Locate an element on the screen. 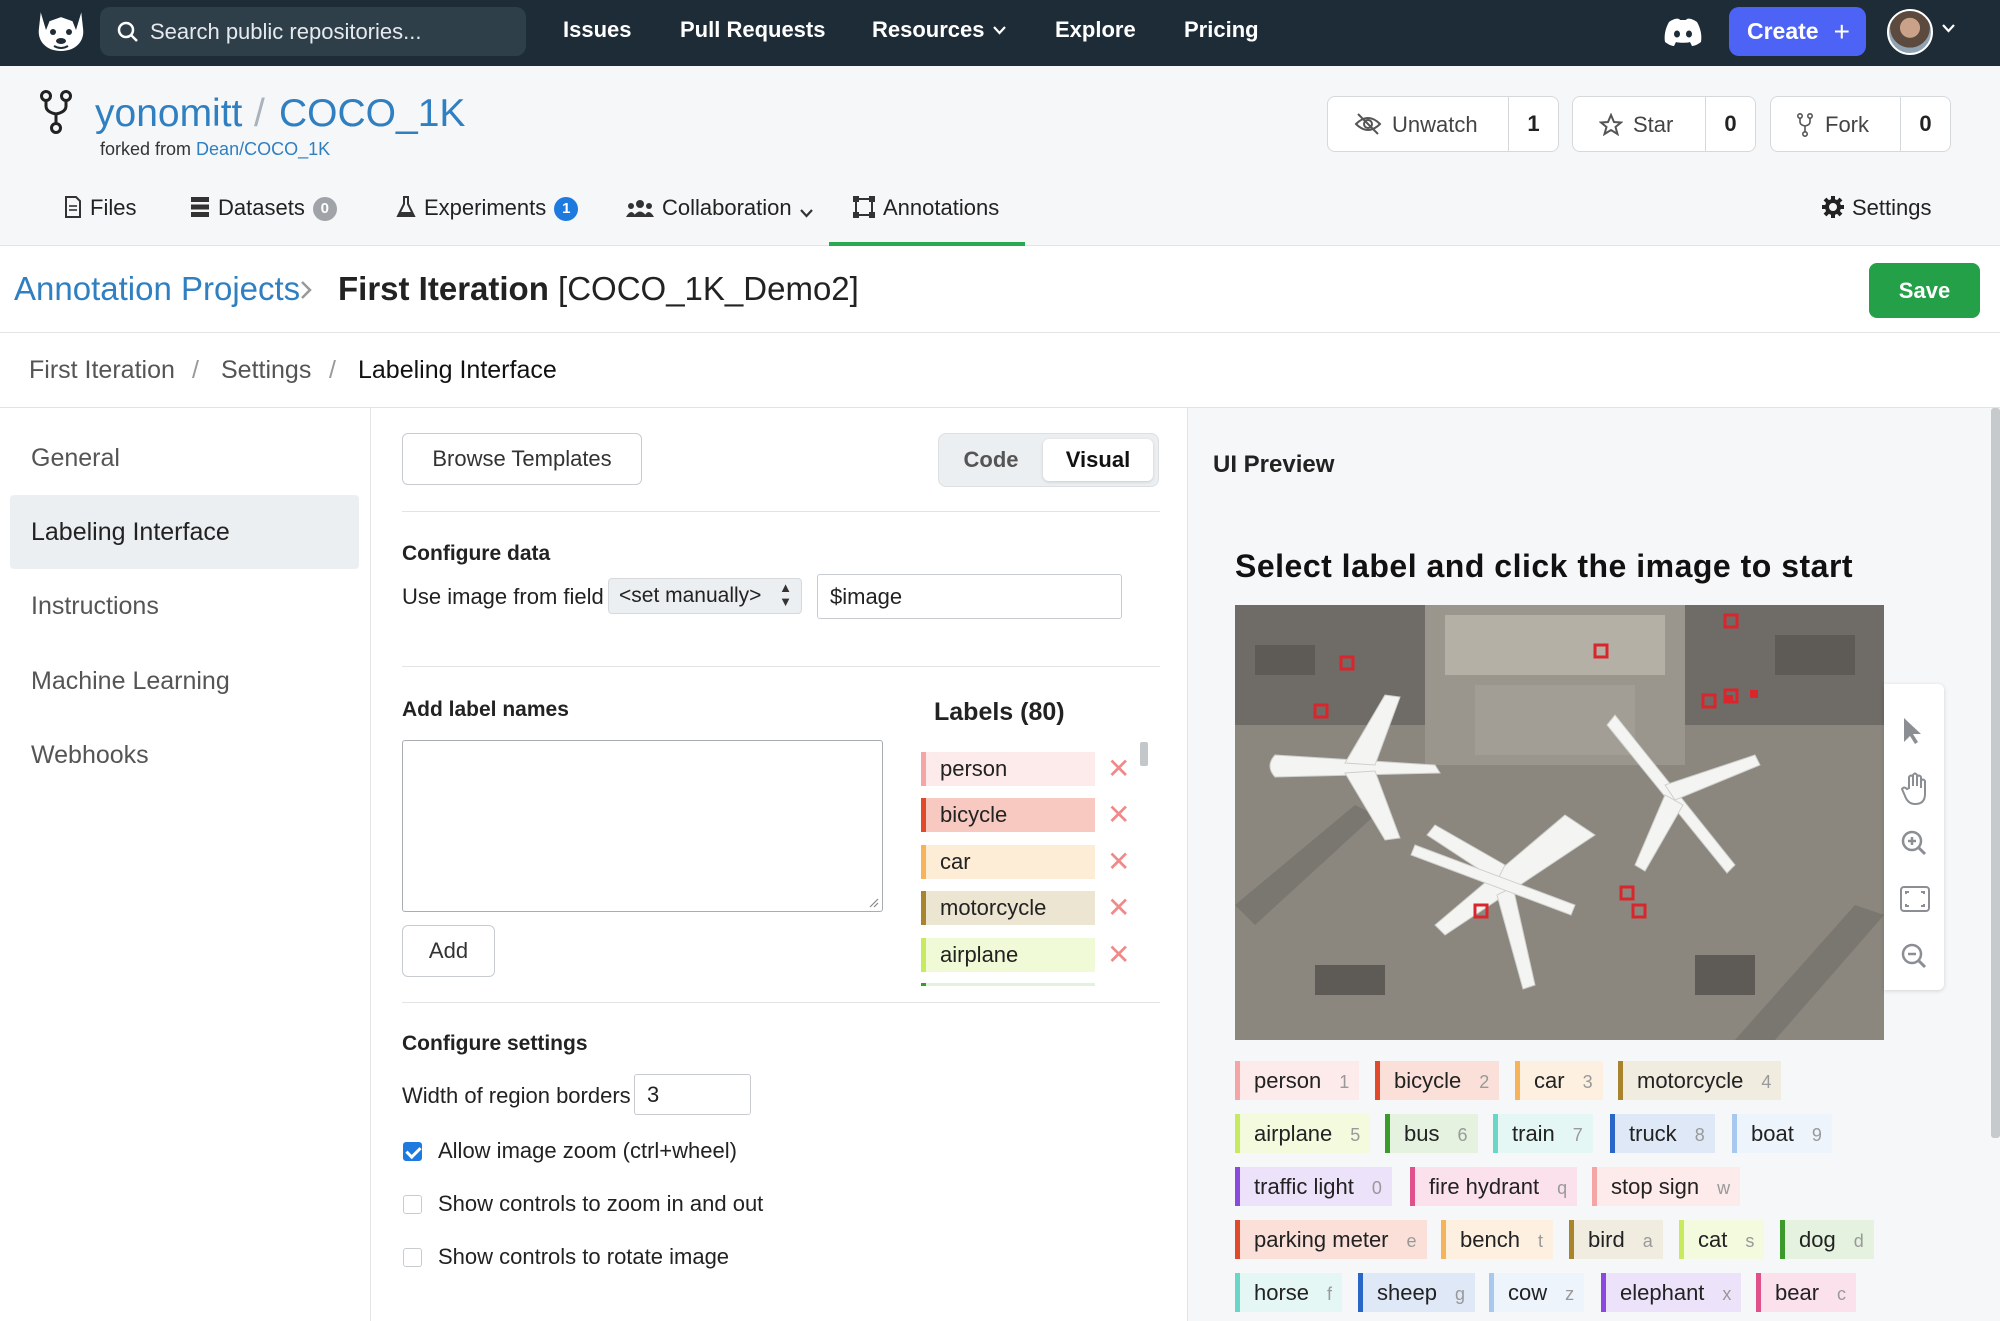 Image resolution: width=2000 pixels, height=1321 pixels. label-list-scrollbar is located at coordinates (1144, 754).